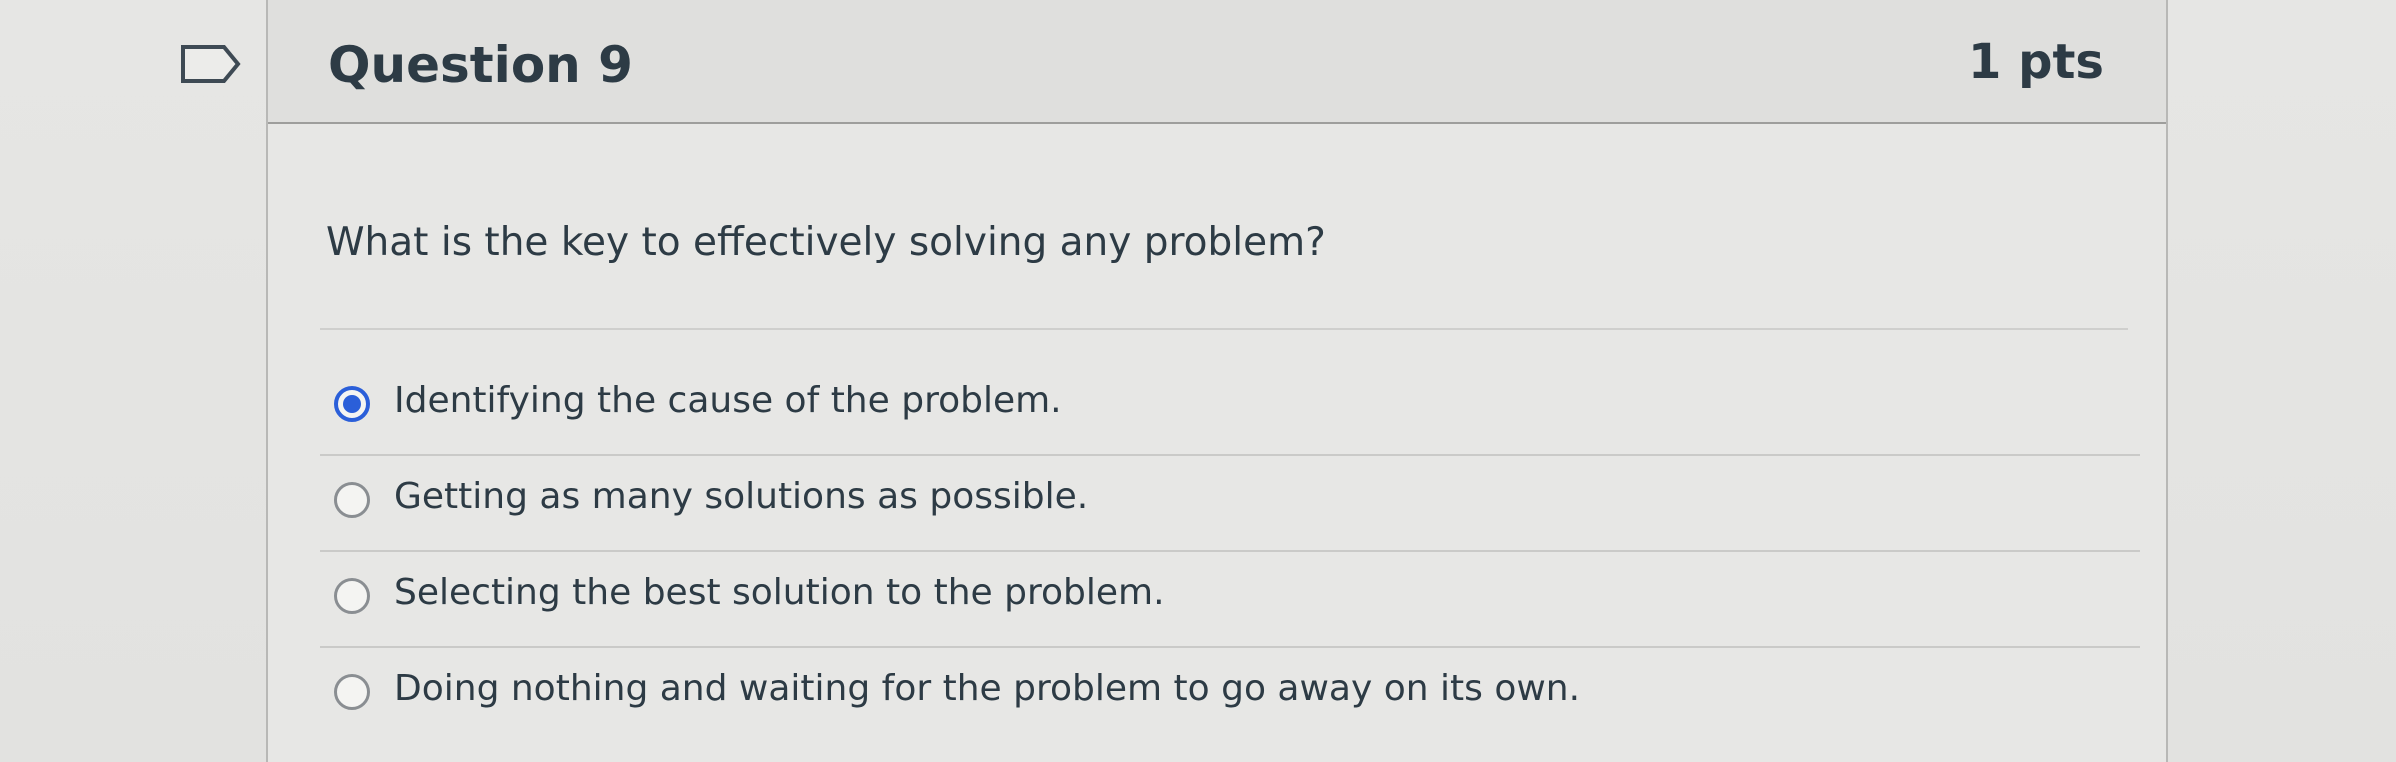 The image size is (2396, 762). Describe the element at coordinates (352, 404) in the screenshot. I see `radio-button-selected` at that location.